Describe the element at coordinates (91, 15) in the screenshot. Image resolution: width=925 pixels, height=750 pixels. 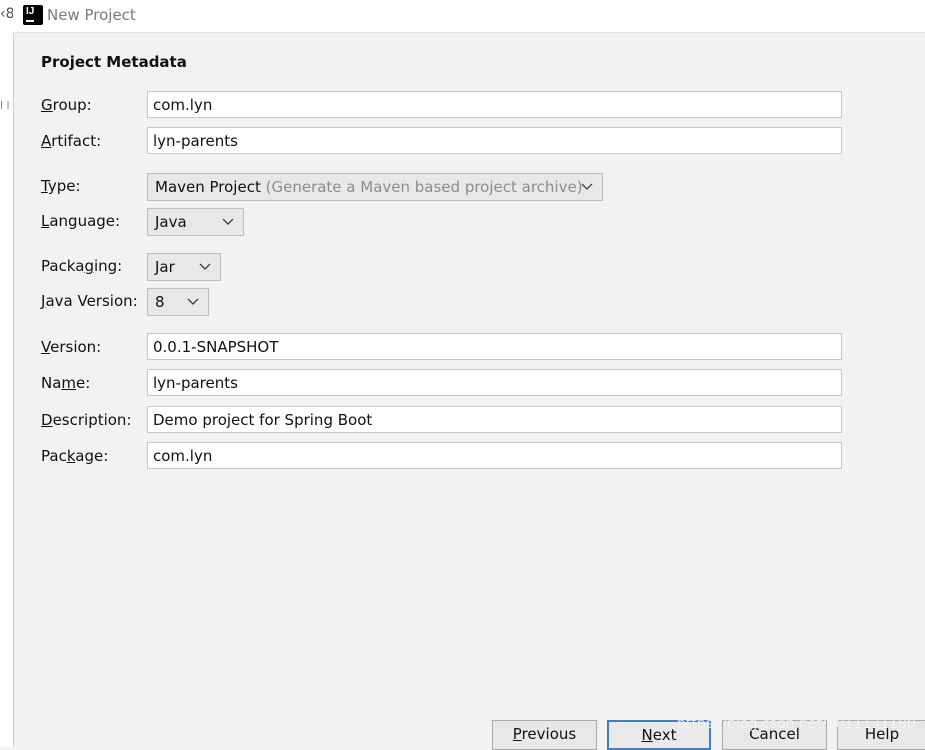
I see `window-title: New Project` at that location.